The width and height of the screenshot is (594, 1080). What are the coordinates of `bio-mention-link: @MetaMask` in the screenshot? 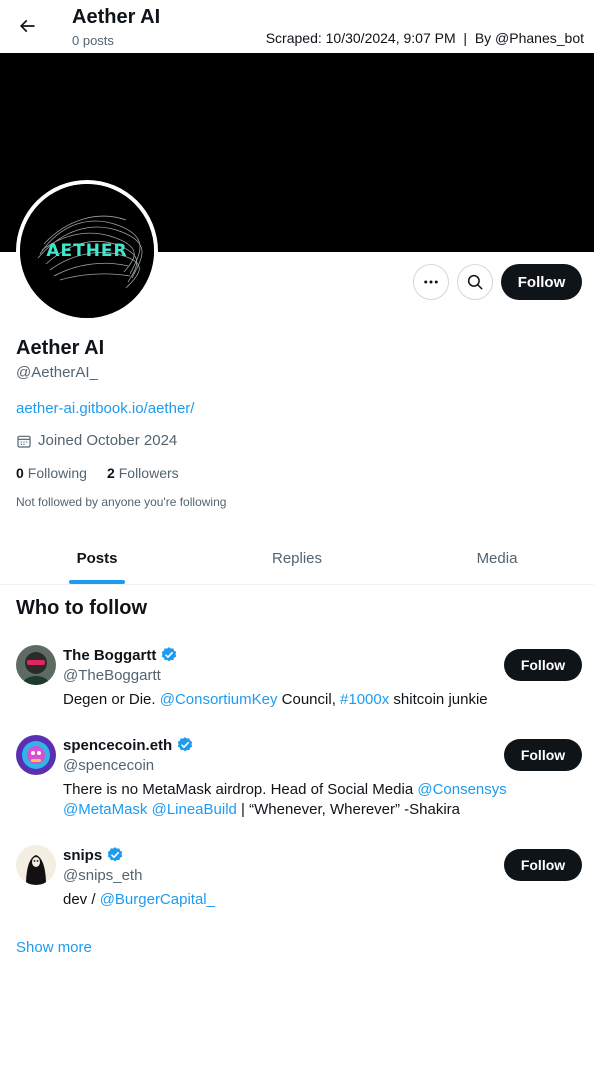 It's located at (105, 809).